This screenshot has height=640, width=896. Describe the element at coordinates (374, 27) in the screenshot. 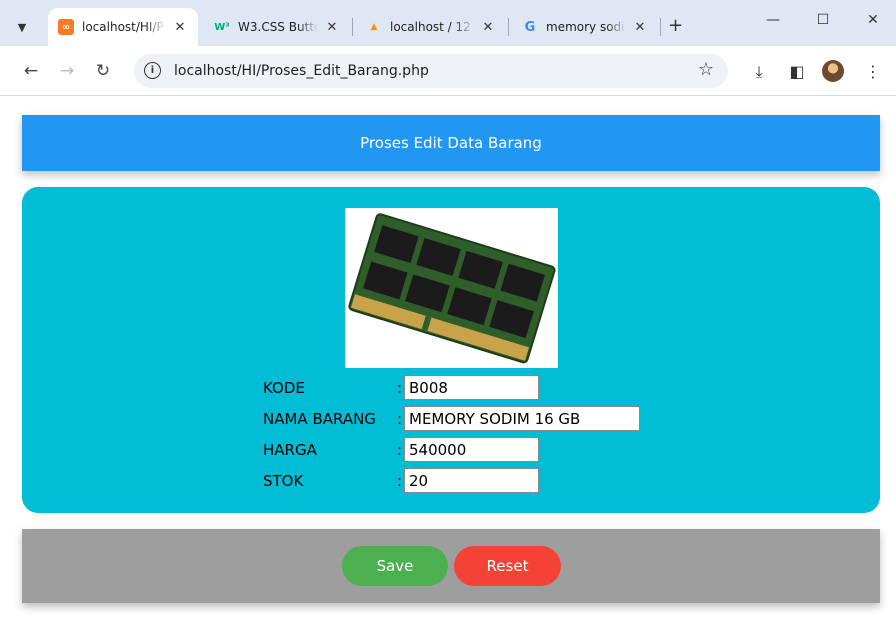

I see `phpmyadmin-icon: ▲` at that location.